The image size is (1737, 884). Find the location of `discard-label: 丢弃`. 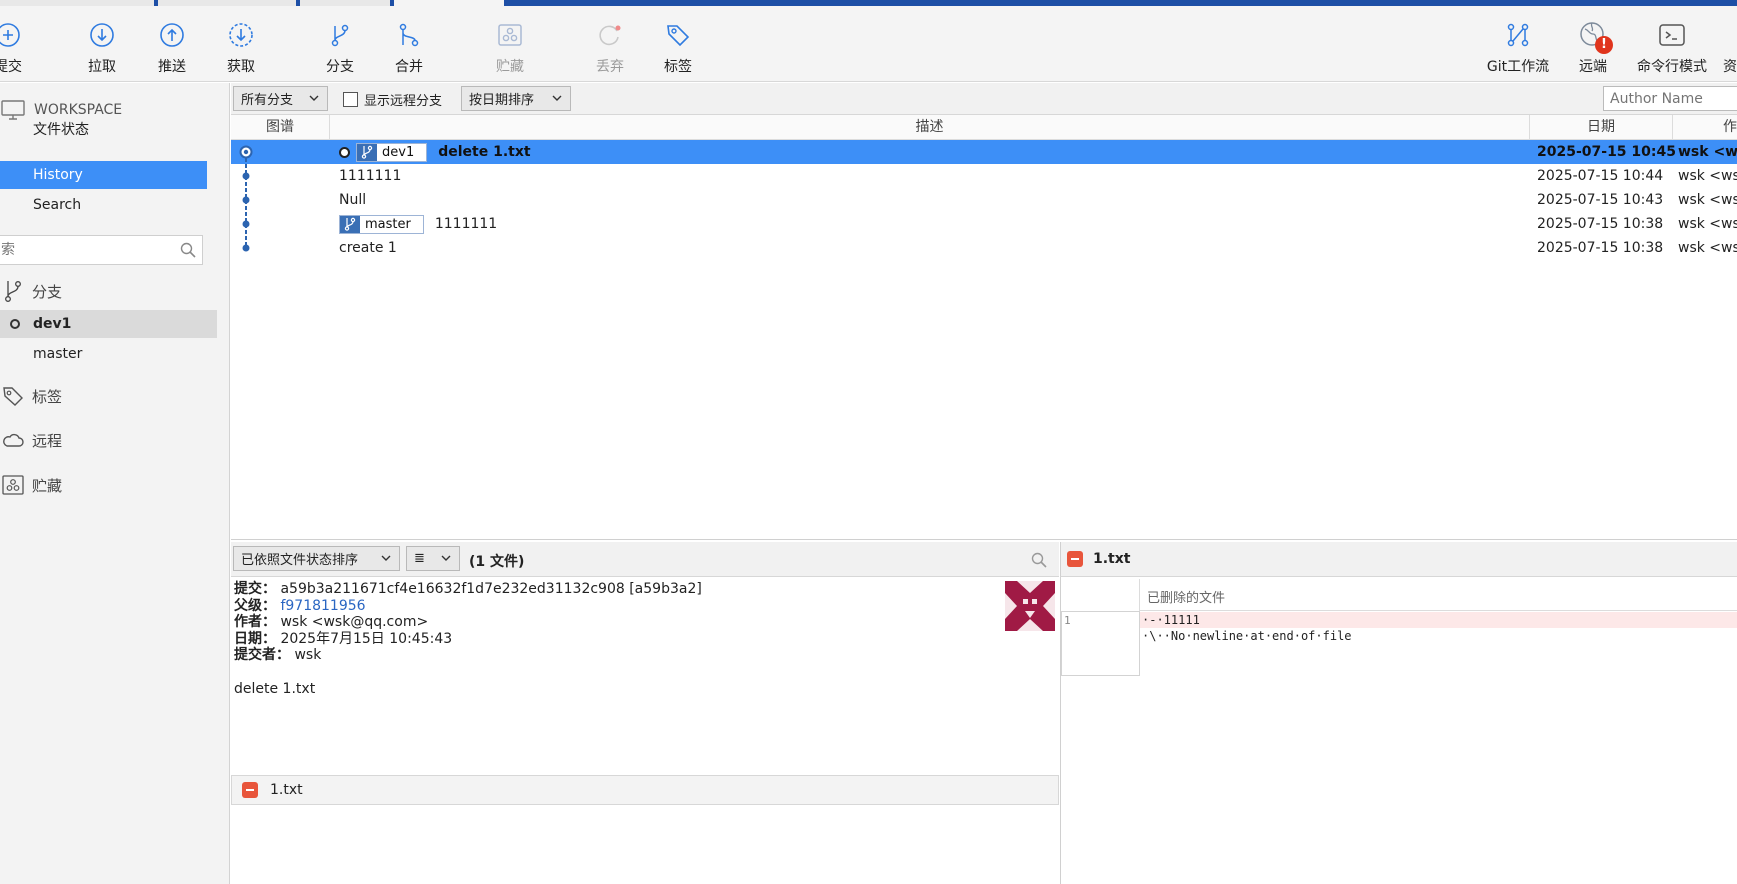

discard-label: 丢弃 is located at coordinates (610, 67).